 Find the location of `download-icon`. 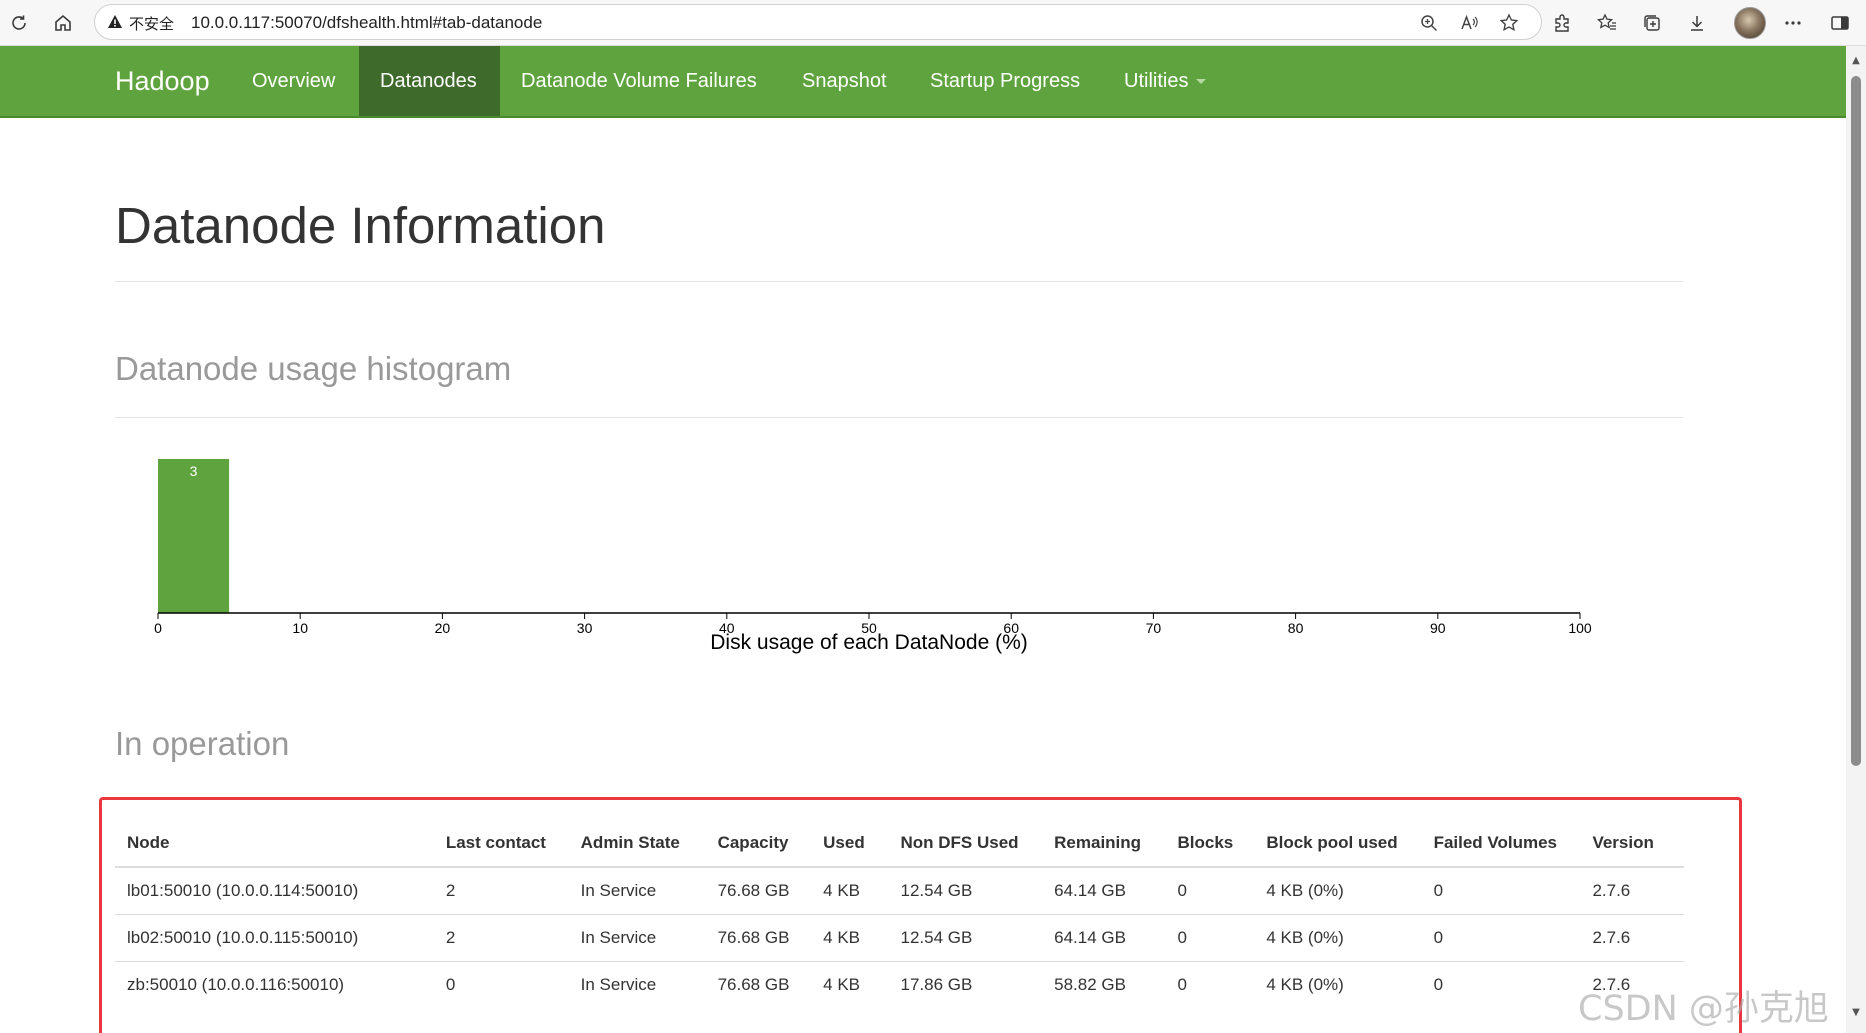

download-icon is located at coordinates (1697, 23).